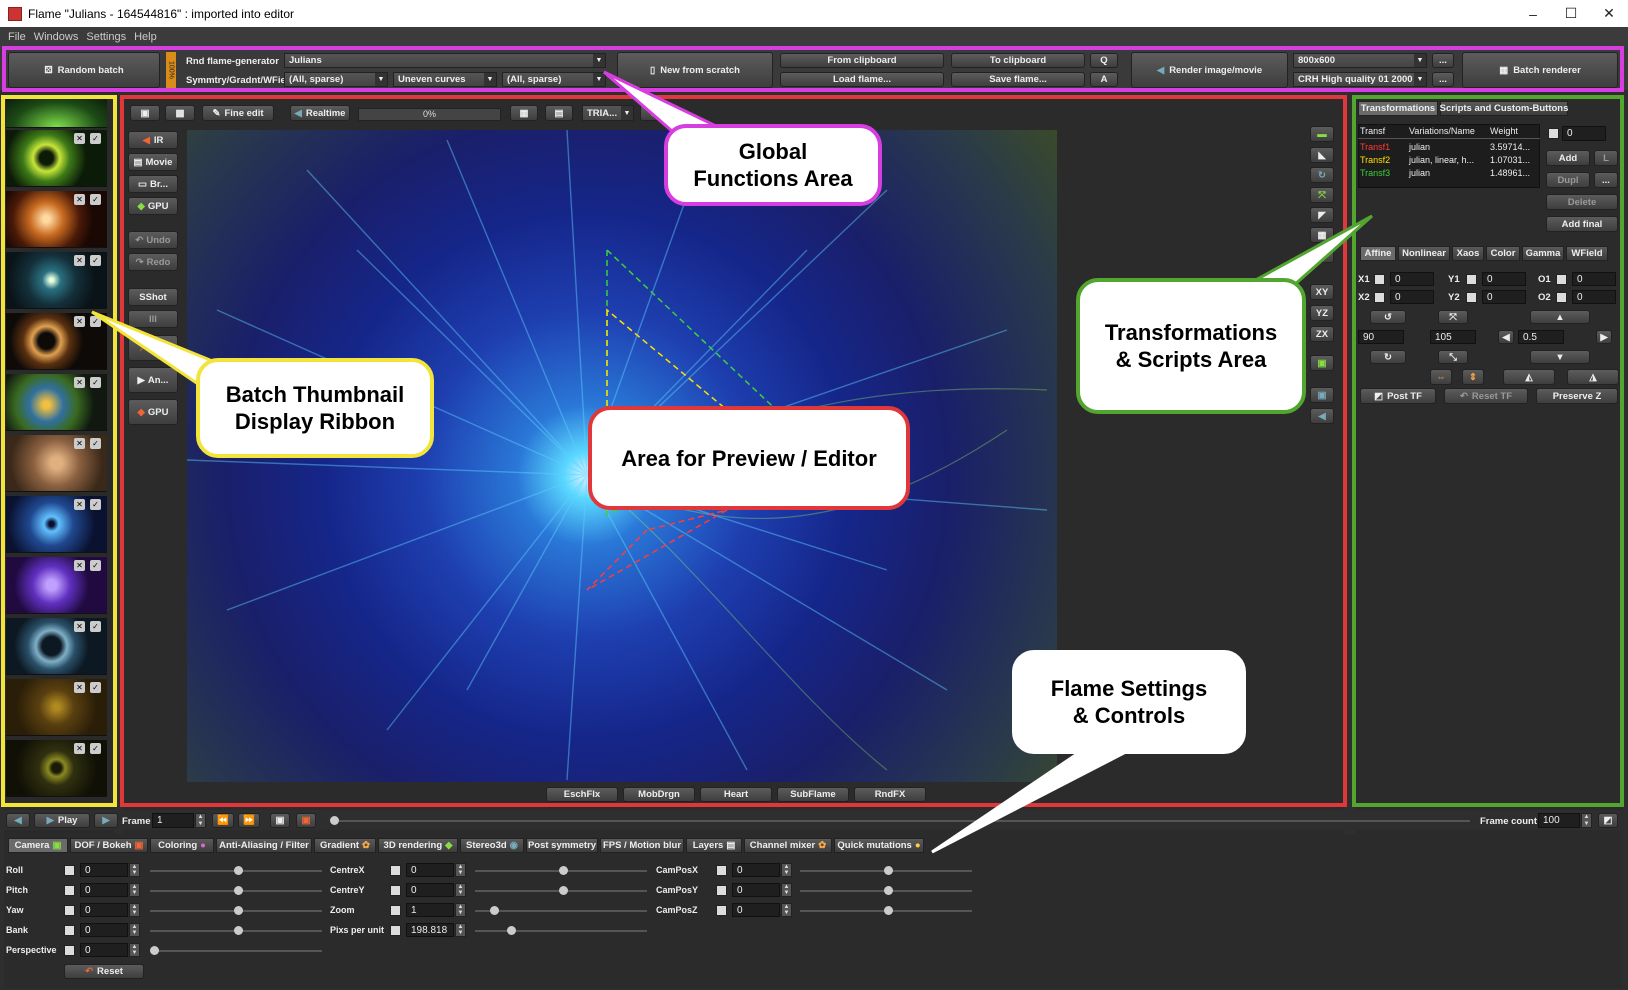  I want to click on move-step-field: 0.5, so click(1541, 337).